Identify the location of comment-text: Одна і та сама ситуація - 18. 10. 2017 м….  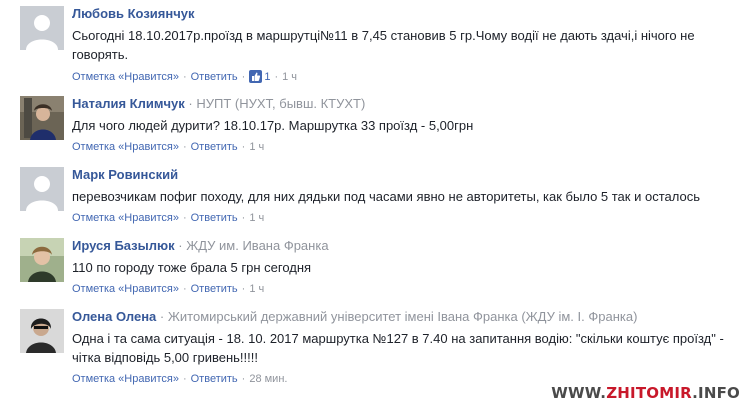
(398, 348).